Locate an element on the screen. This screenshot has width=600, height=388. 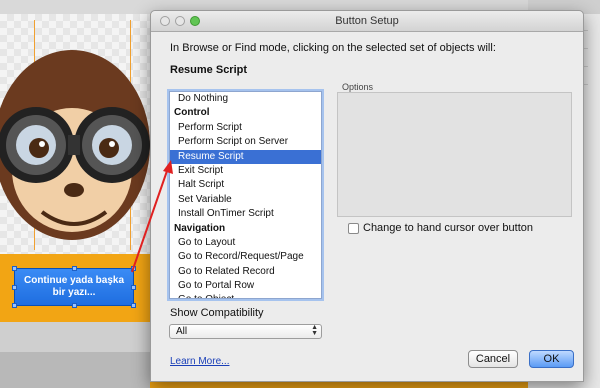
list-item: Do Nothing is located at coordinates (245, 99).